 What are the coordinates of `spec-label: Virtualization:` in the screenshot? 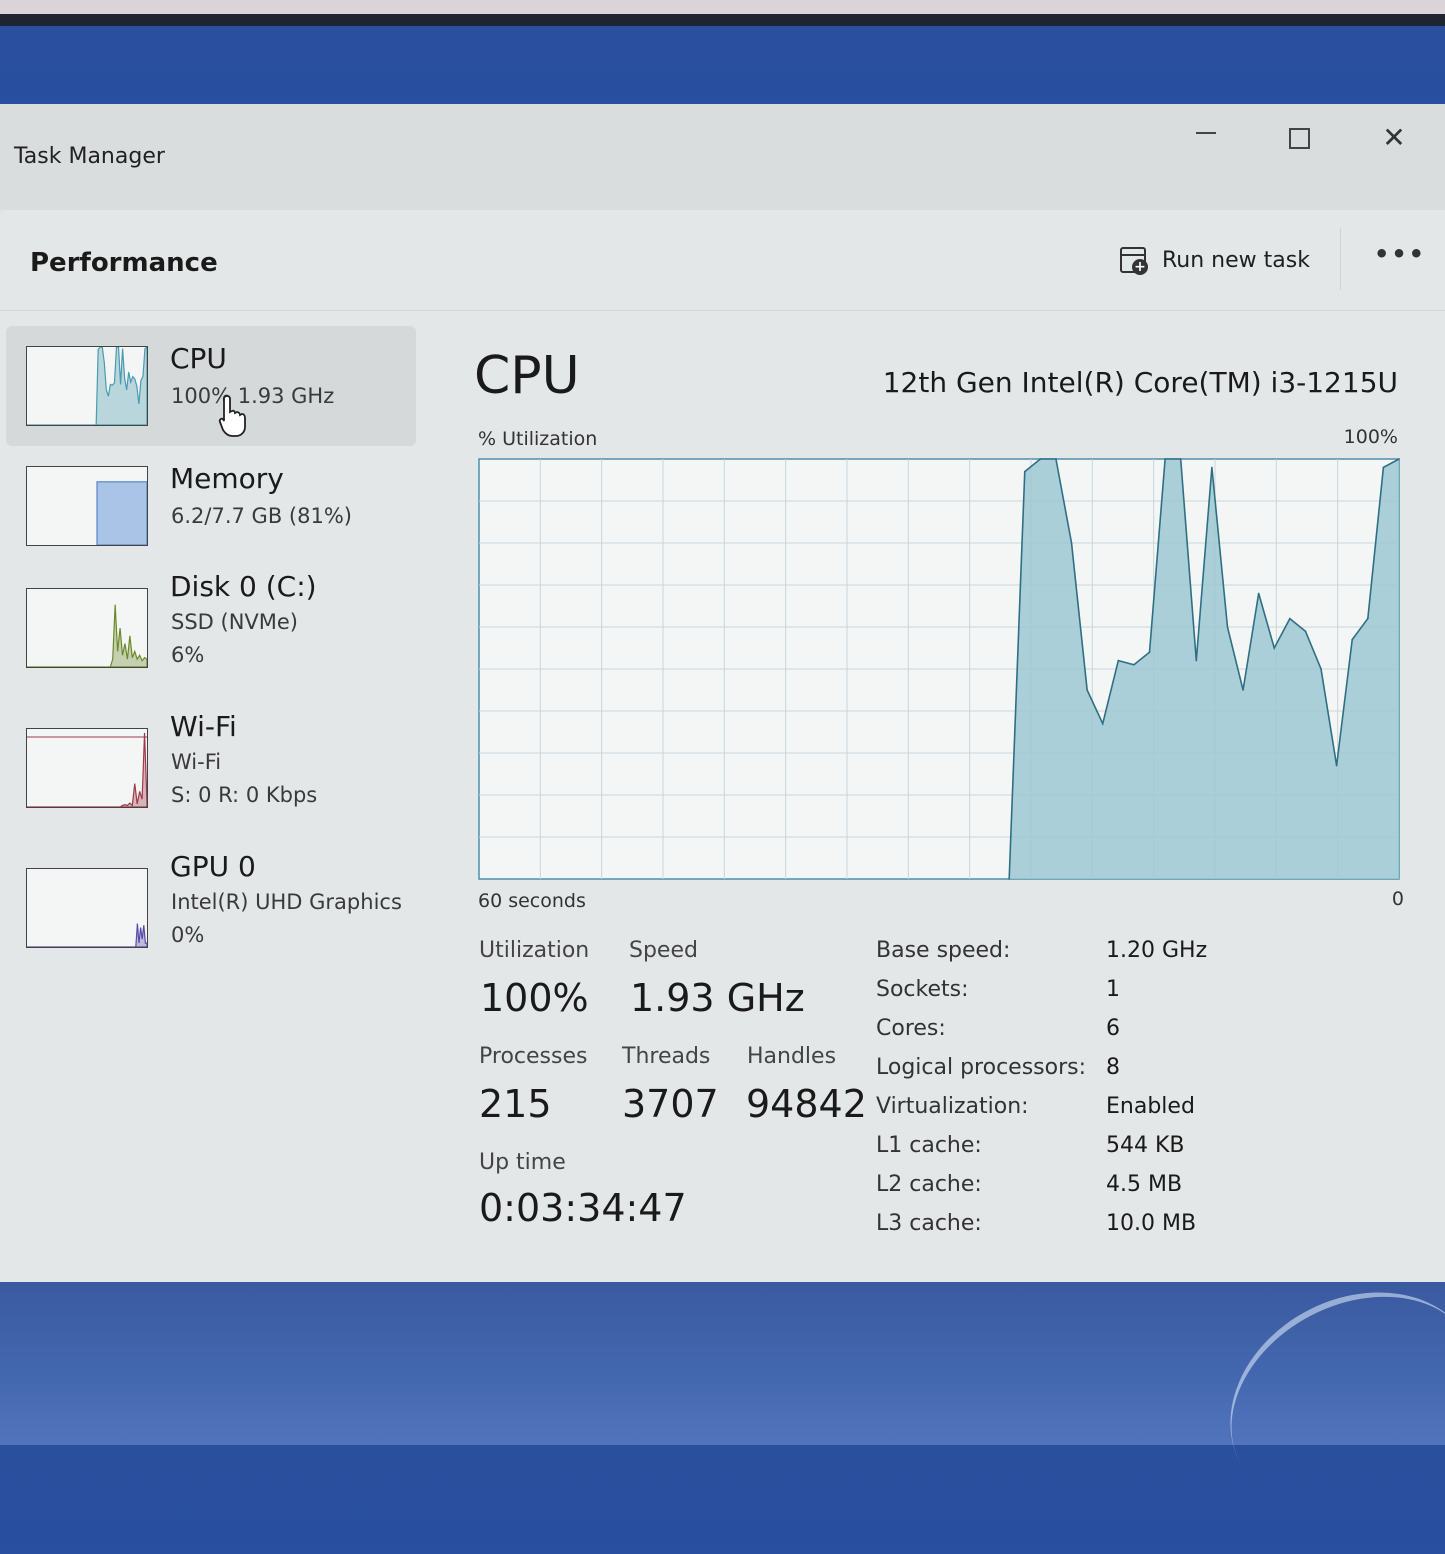 It's located at (952, 1106).